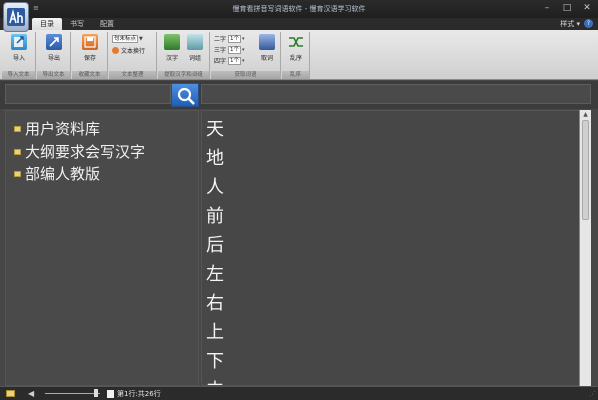  I want to click on shuffle-button: 乱序, so click(296, 48).